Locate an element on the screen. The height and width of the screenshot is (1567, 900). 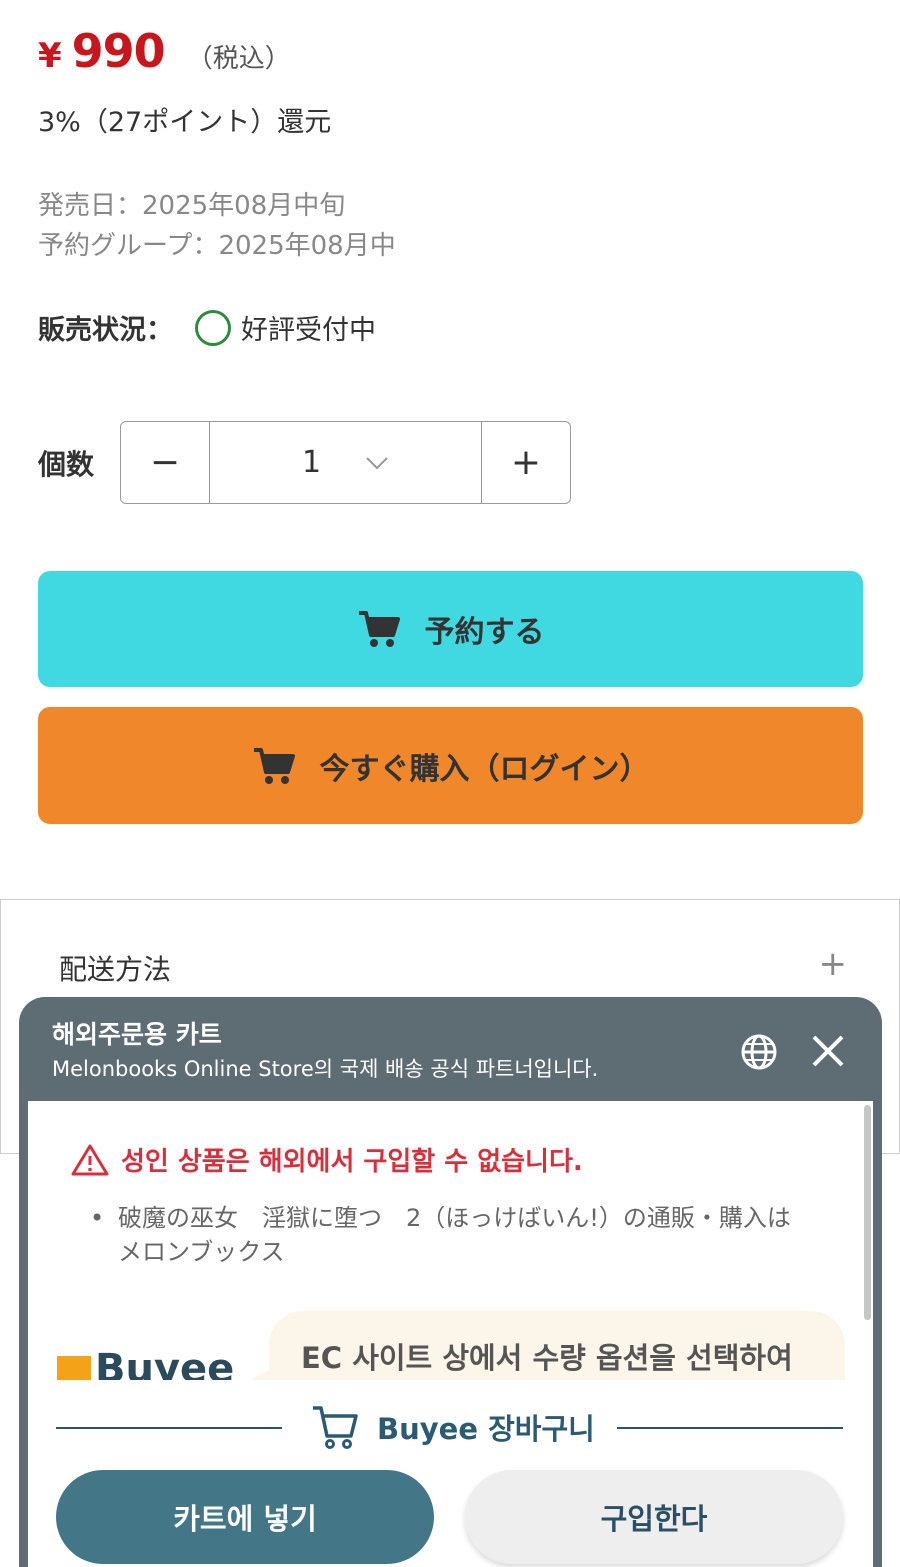
reserve-group: 予約グループ：2025年08月中 is located at coordinates (217, 246).